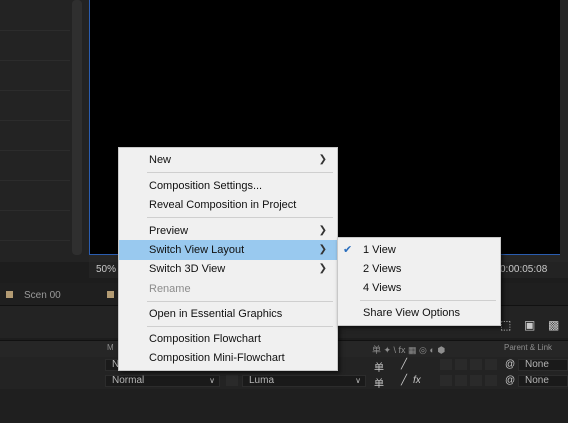 This screenshot has width=568, height=423. Describe the element at coordinates (412, 313) in the screenshot. I see `submenu-item-label: Share View Options` at that location.